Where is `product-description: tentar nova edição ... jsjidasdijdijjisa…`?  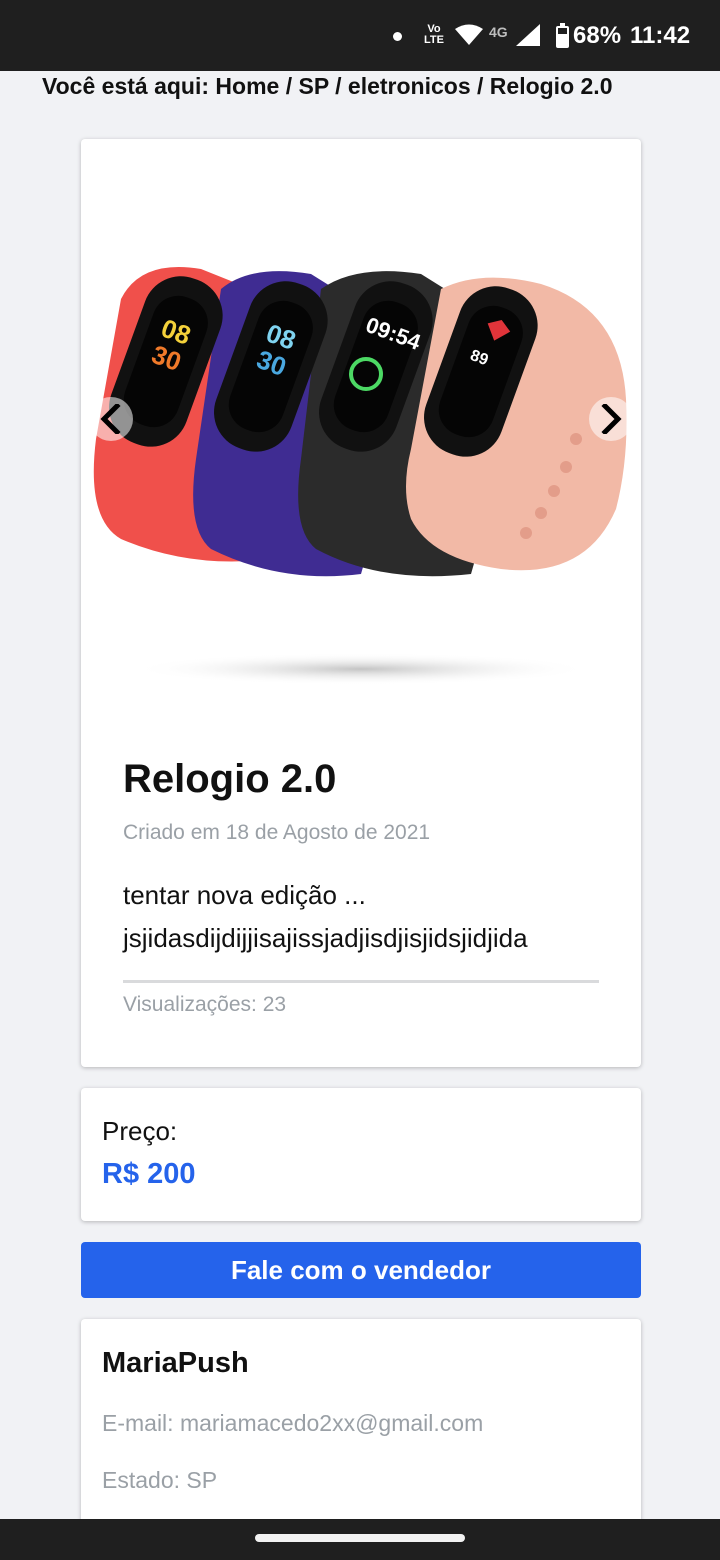
product-description: tentar nova edição ... jsjidasdijdijjisa… is located at coordinates (325, 916).